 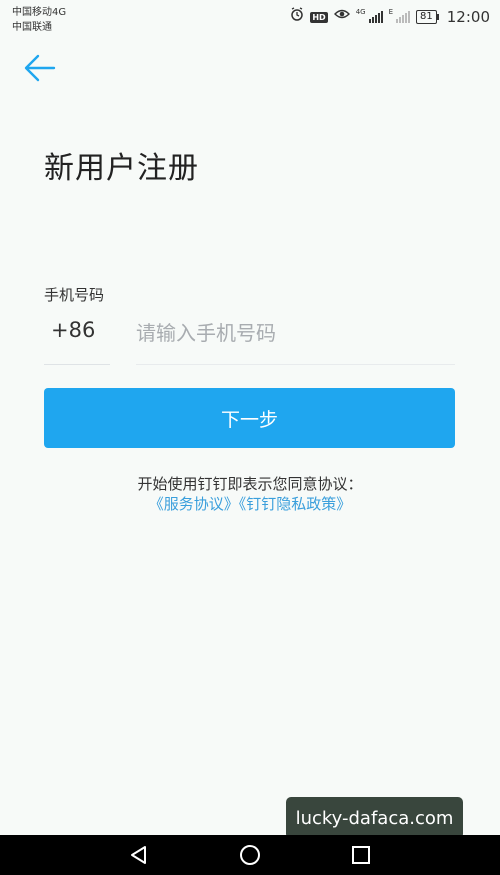 What do you see at coordinates (468, 17) in the screenshot?
I see `clock: 12:00` at bounding box center [468, 17].